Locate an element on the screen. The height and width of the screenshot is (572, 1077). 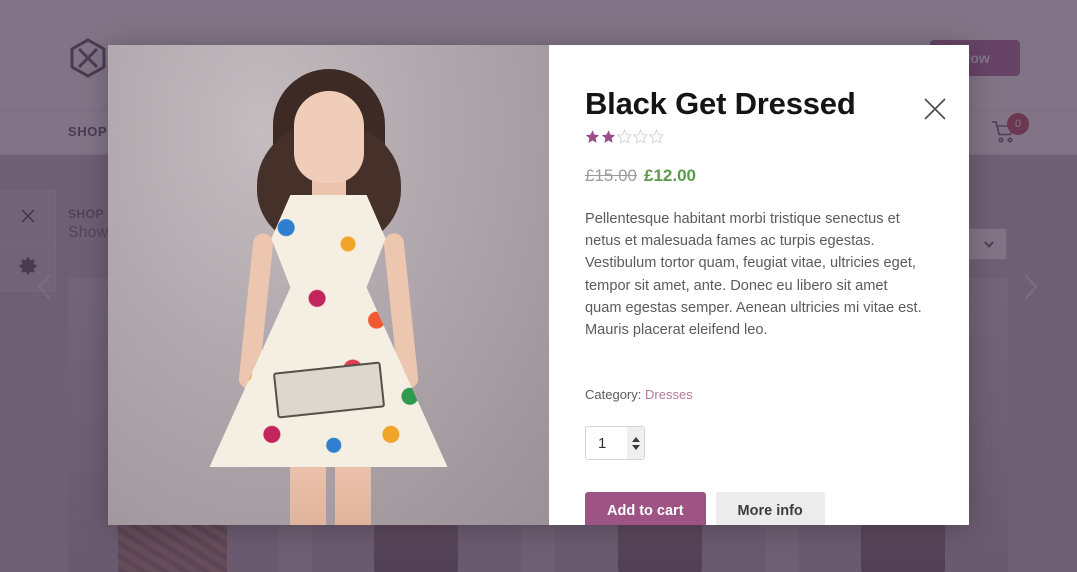
quantity-spinner is located at coordinates (635, 443).